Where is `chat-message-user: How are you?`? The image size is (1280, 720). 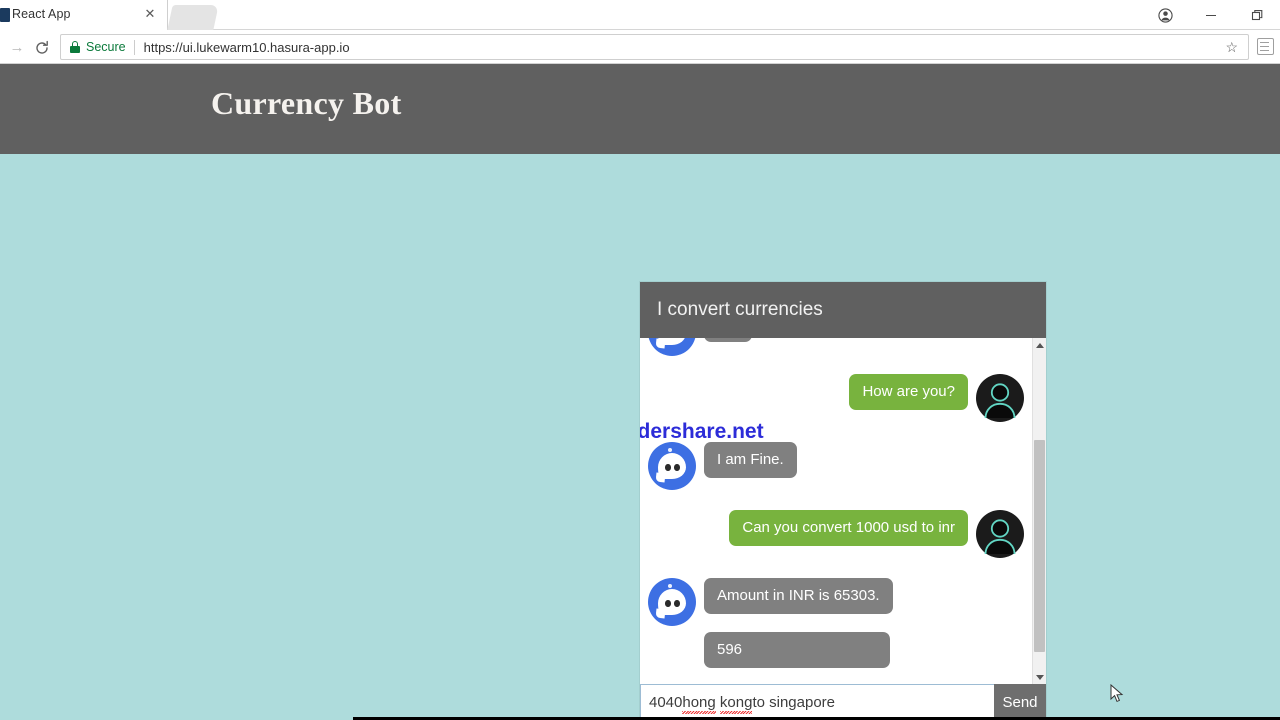
chat-message-user: How are you? is located at coordinates (836, 398).